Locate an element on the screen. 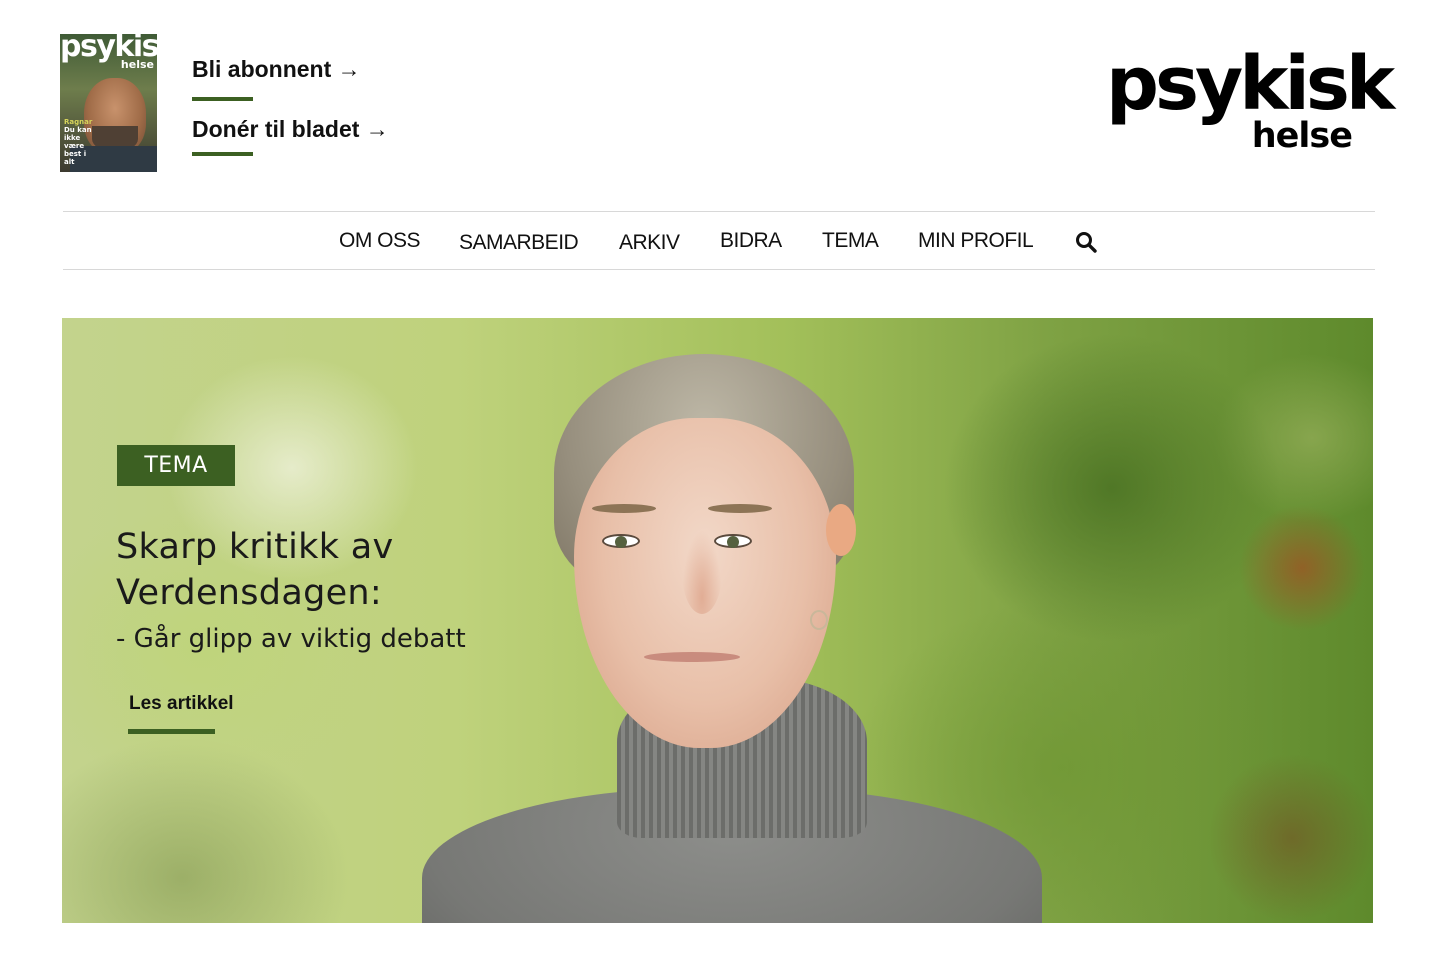 Image resolution: width=1434 pixels, height=978 pixels. nav-item-min-profil: MIN PROFIL is located at coordinates (976, 240).